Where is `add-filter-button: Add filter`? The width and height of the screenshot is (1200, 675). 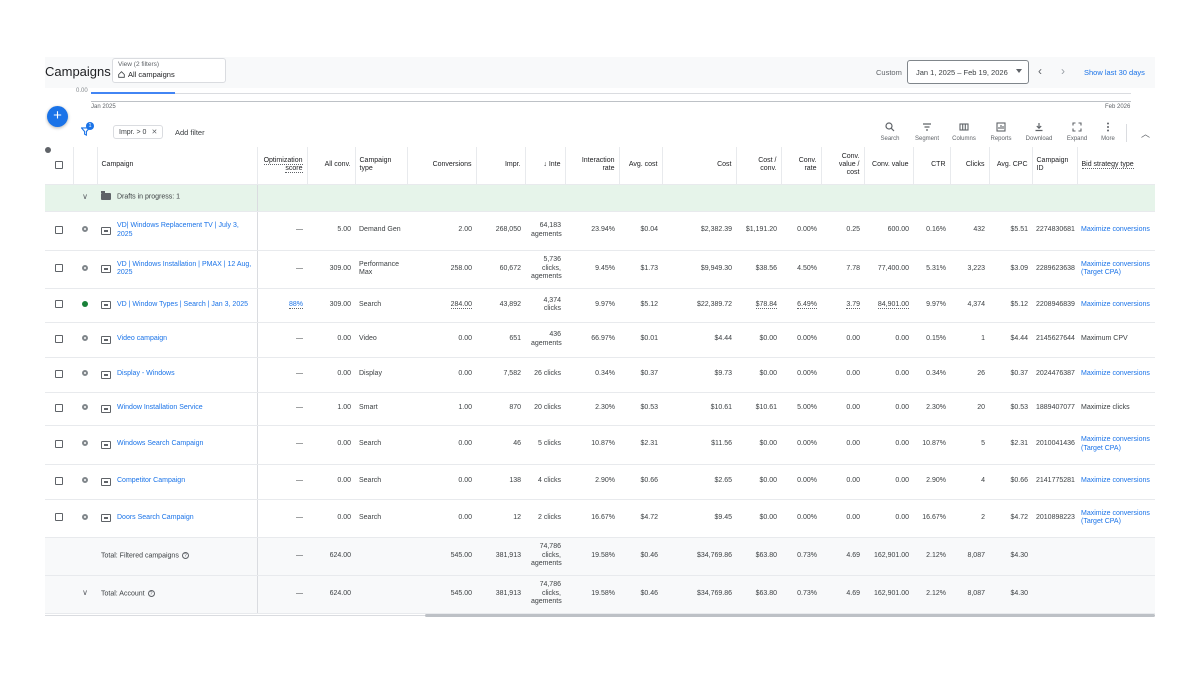
add-filter-button: Add filter is located at coordinates (190, 132).